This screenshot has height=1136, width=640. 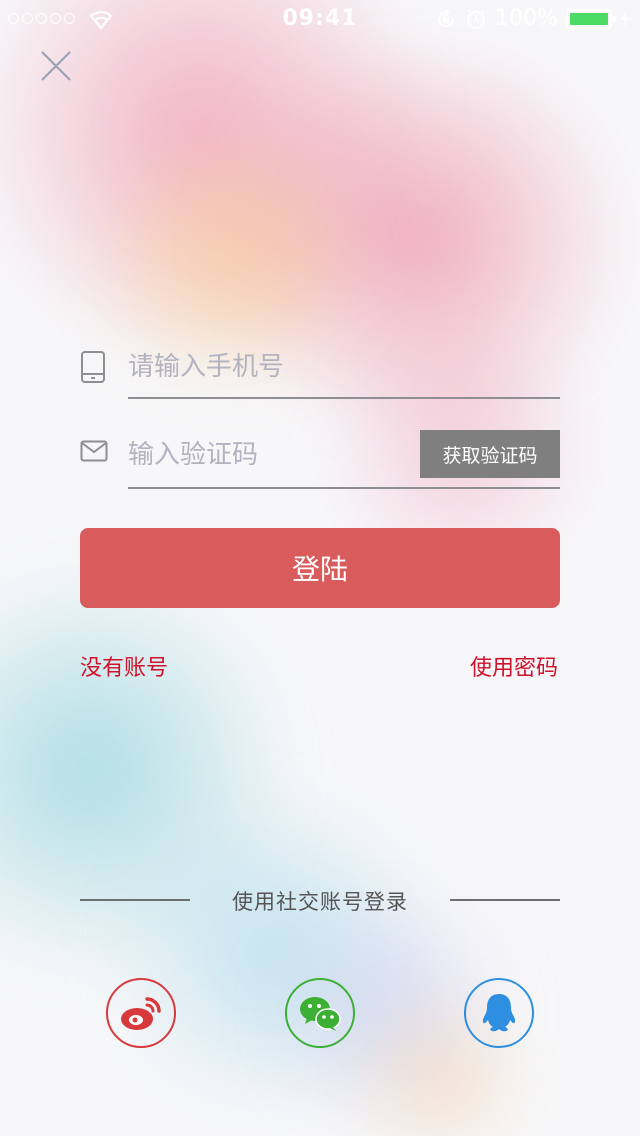 I want to click on login-button: 登陆, so click(x=320, y=568).